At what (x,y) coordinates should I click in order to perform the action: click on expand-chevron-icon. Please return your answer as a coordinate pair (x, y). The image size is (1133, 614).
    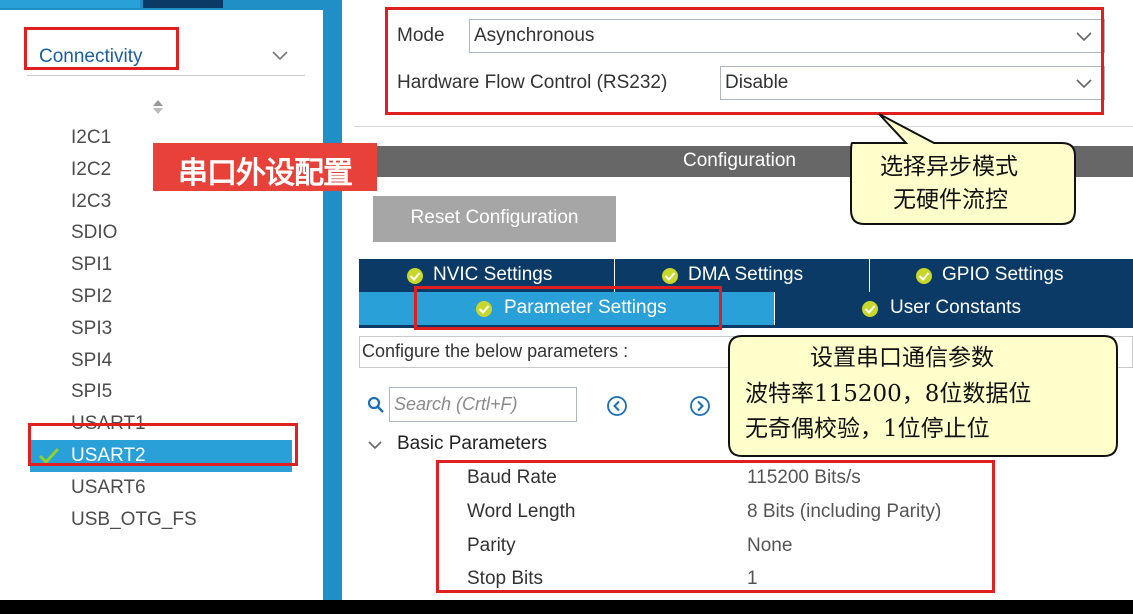
    Looking at the image, I should click on (375, 445).